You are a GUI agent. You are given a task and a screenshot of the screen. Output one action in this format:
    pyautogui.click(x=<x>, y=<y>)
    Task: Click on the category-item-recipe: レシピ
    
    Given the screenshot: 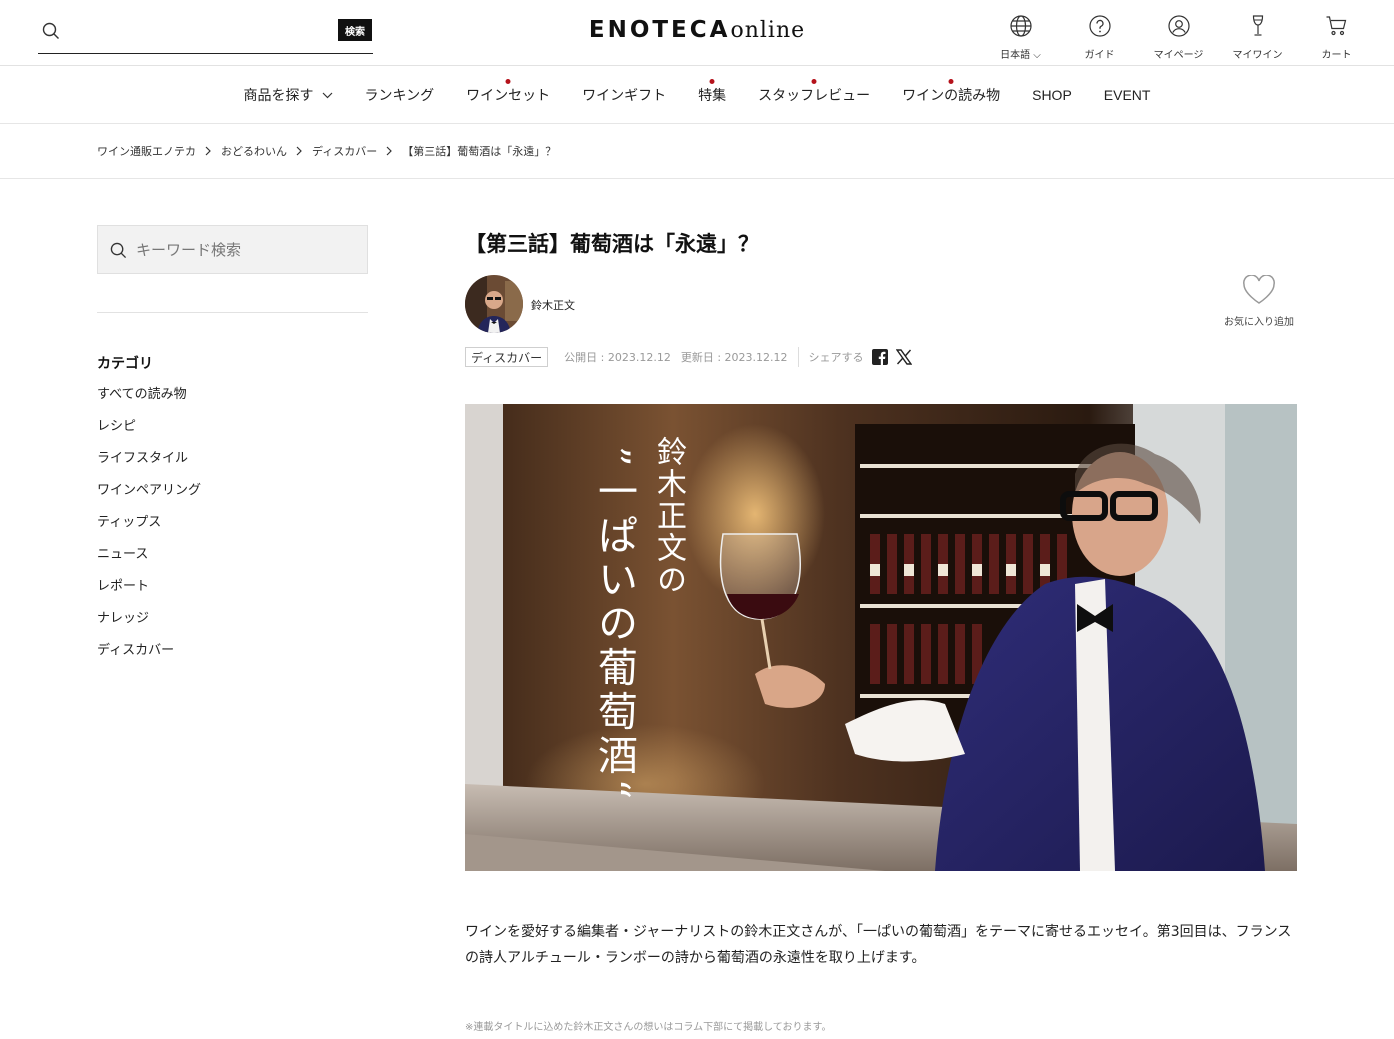 What is the action you would take?
    pyautogui.click(x=149, y=433)
    